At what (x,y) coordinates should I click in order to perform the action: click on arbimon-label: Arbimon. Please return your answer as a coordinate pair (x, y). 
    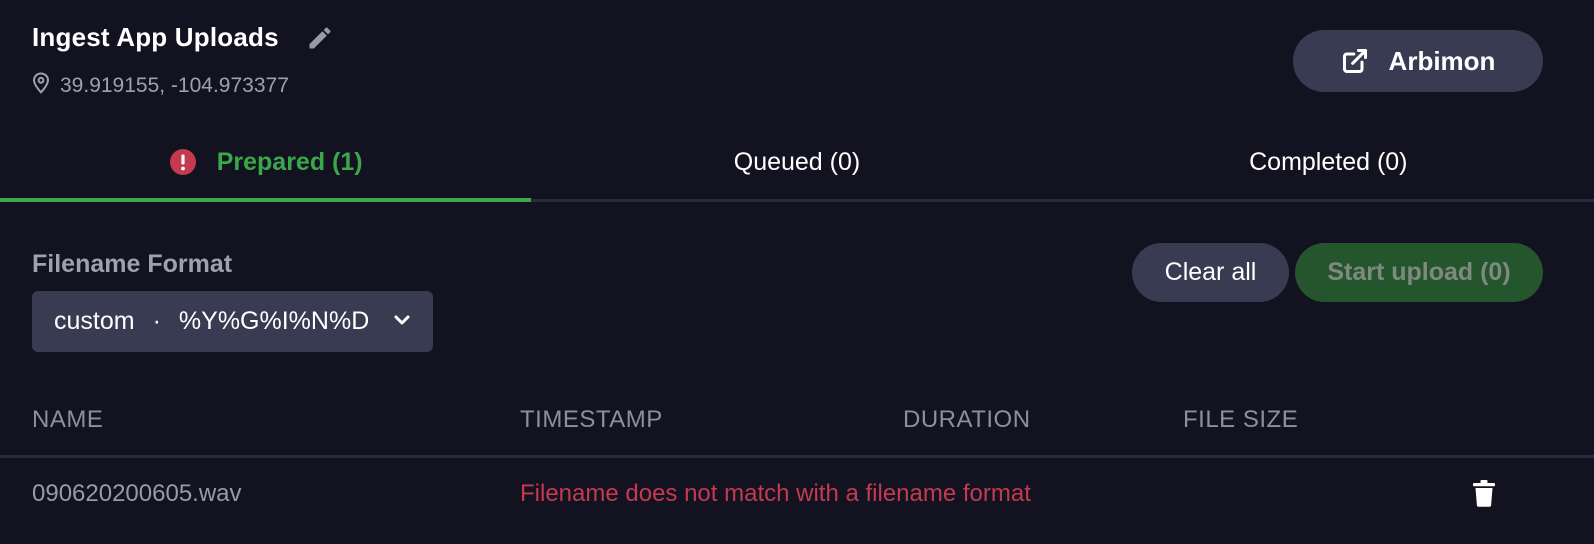
    Looking at the image, I should click on (1442, 60).